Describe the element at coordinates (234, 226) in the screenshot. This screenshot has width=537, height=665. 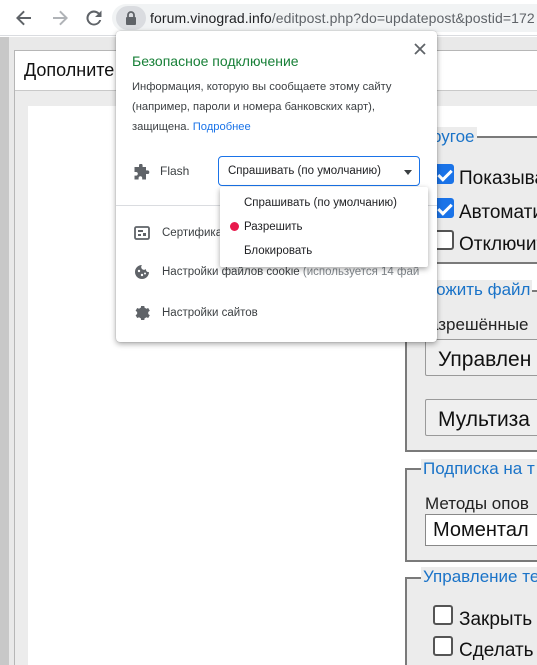
I see `hover-marker-dot` at that location.